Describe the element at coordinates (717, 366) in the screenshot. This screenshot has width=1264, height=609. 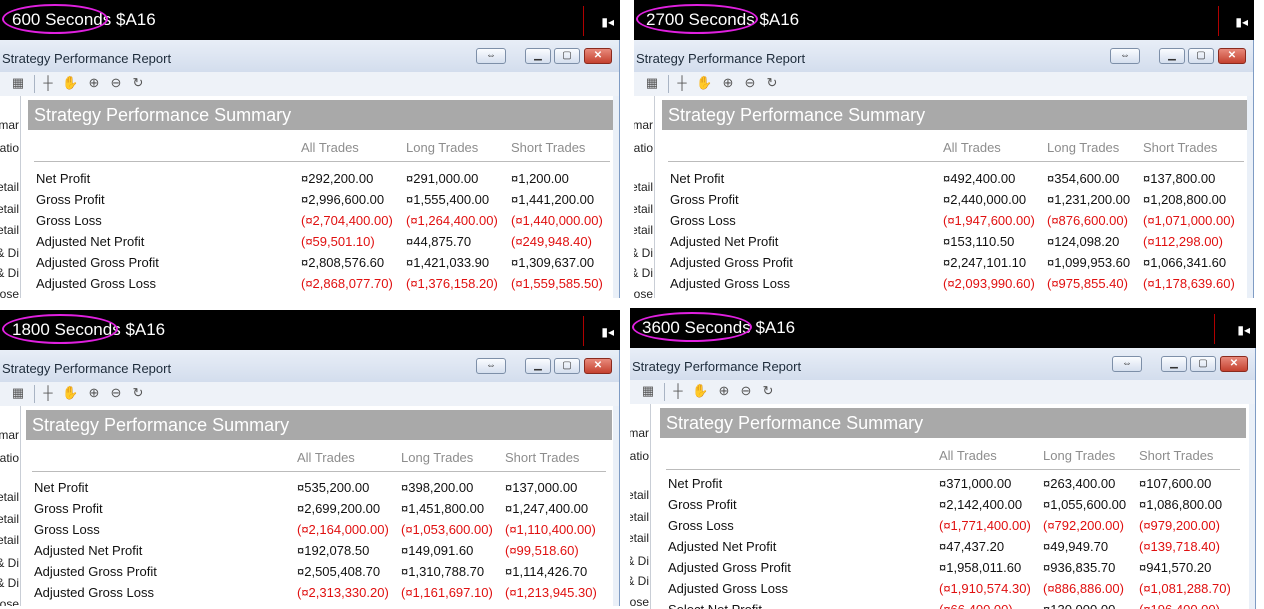
I see `window-title: Strategy Performance Report` at that location.